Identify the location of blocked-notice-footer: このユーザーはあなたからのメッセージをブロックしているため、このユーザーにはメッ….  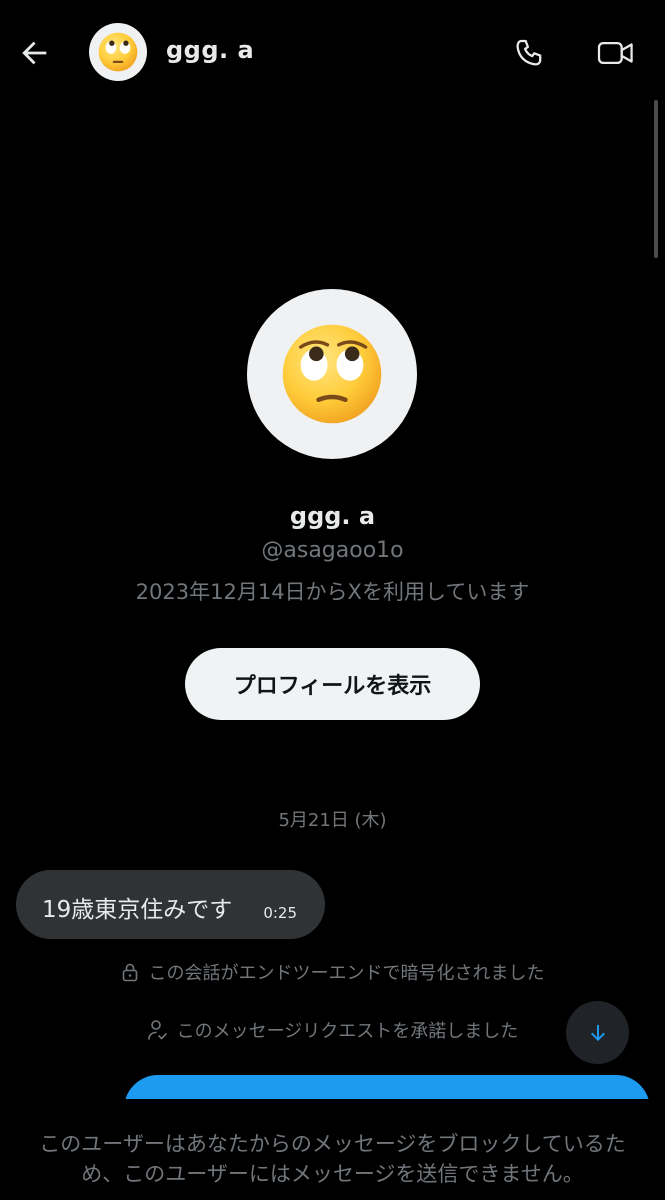
(332, 1149).